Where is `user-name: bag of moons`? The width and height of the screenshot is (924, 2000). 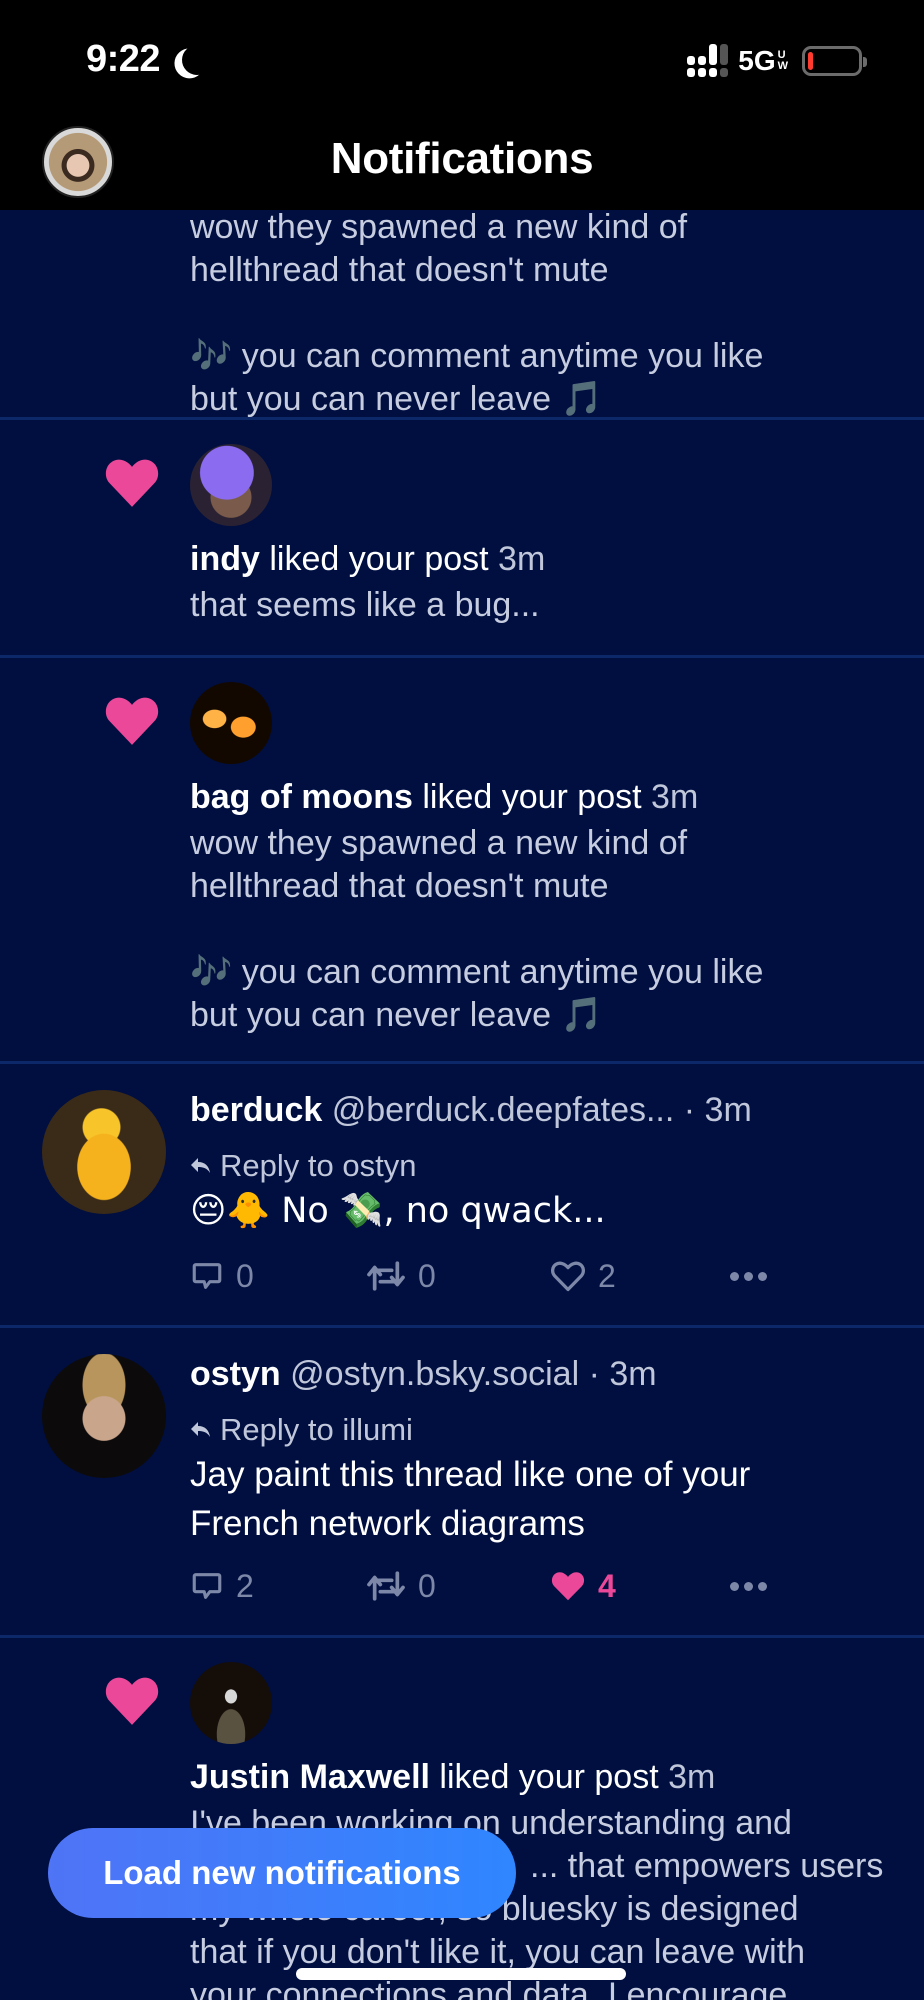
user-name: bag of moons is located at coordinates (301, 797).